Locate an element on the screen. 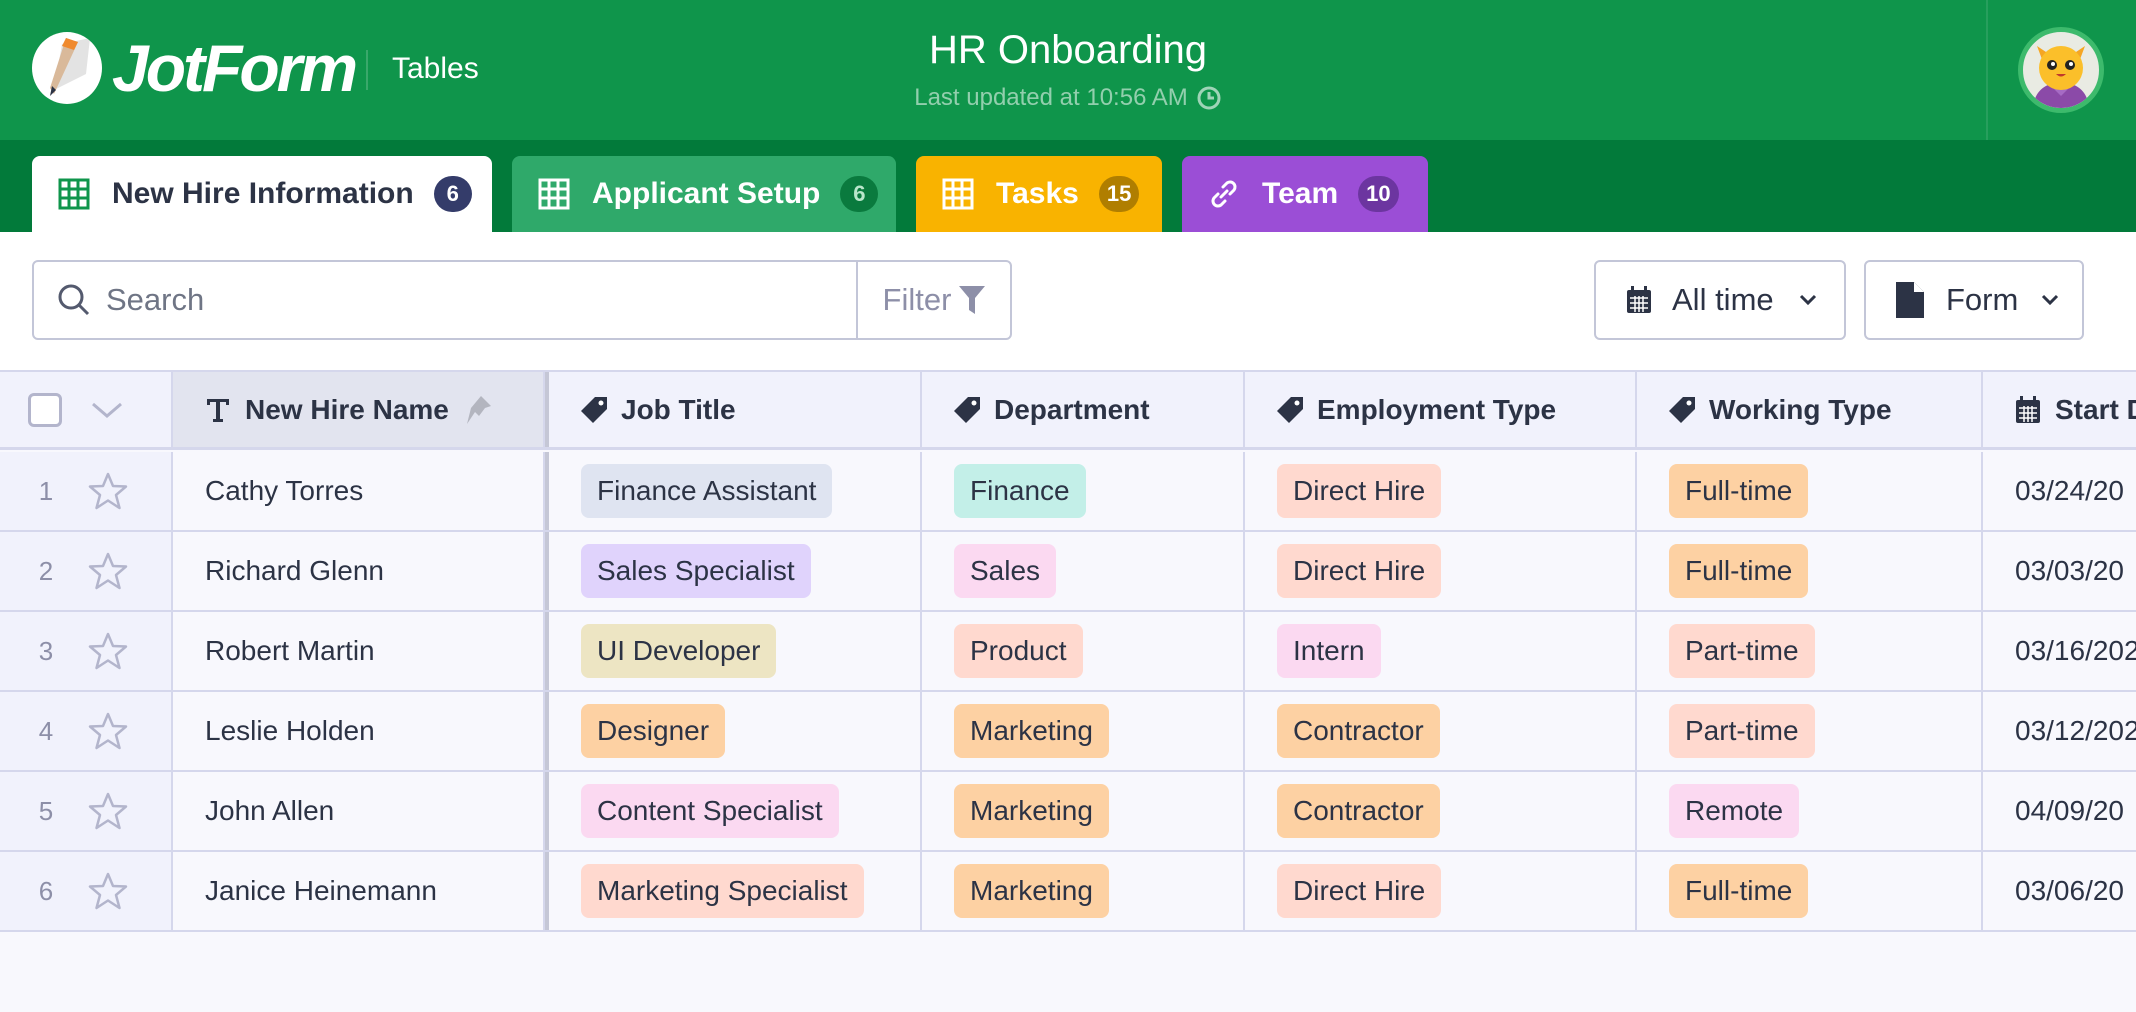  department-tag: Marketing is located at coordinates (1031, 811).